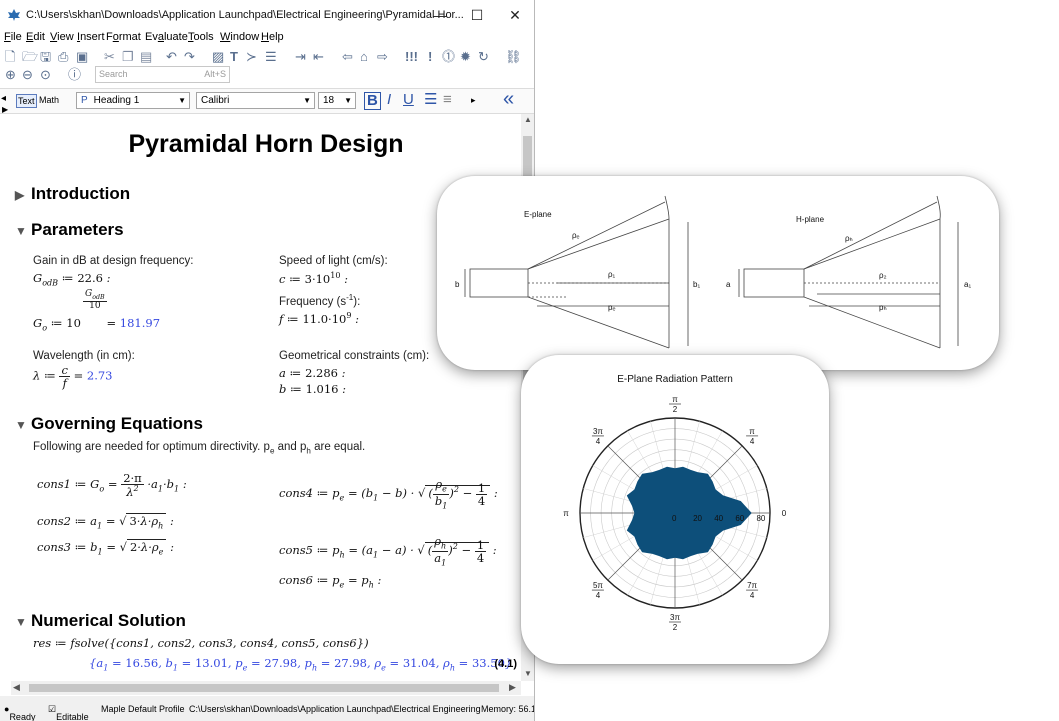 The width and height of the screenshot is (1059, 721). What do you see at coordinates (26, 101) in the screenshot?
I see `text-mode-button: Text` at bounding box center [26, 101].